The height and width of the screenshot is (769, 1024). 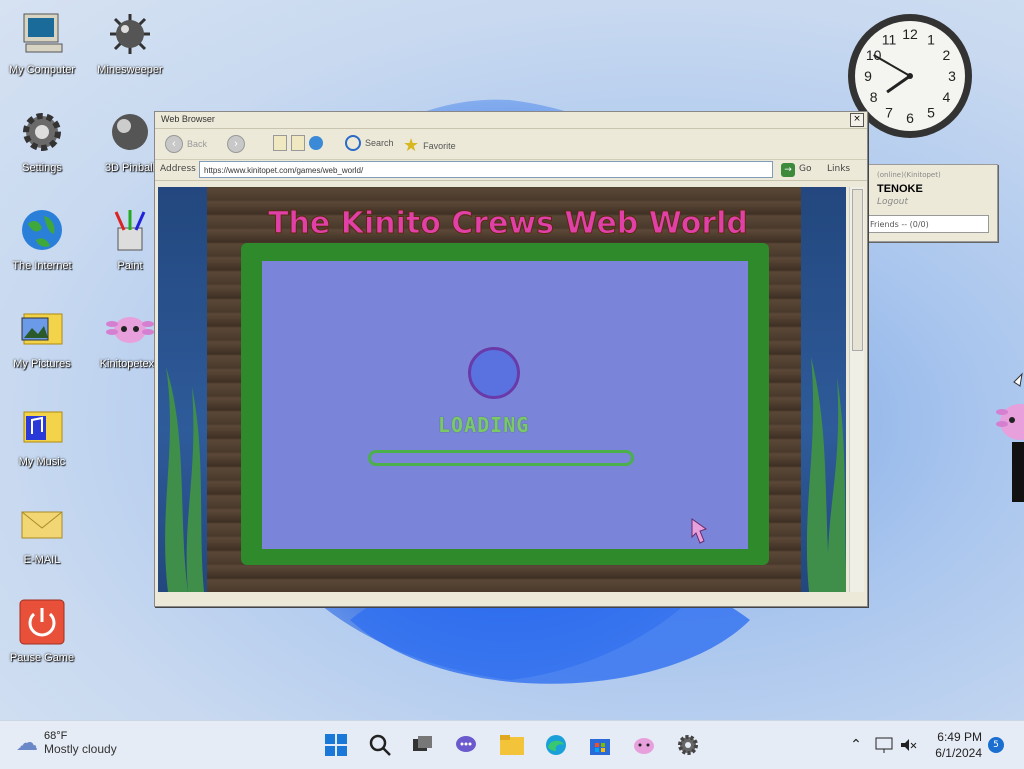 What do you see at coordinates (42, 524) in the screenshot?
I see `mail-icon` at bounding box center [42, 524].